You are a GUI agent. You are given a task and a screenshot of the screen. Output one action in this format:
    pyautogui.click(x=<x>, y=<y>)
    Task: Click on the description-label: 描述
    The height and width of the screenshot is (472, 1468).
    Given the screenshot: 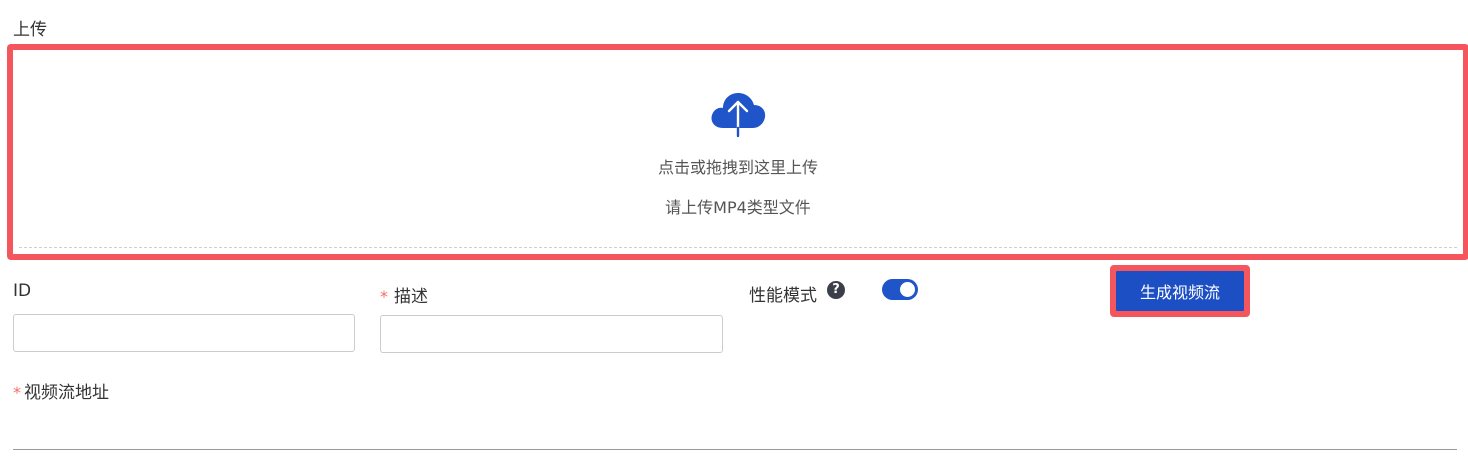 What is the action you would take?
    pyautogui.click(x=411, y=297)
    